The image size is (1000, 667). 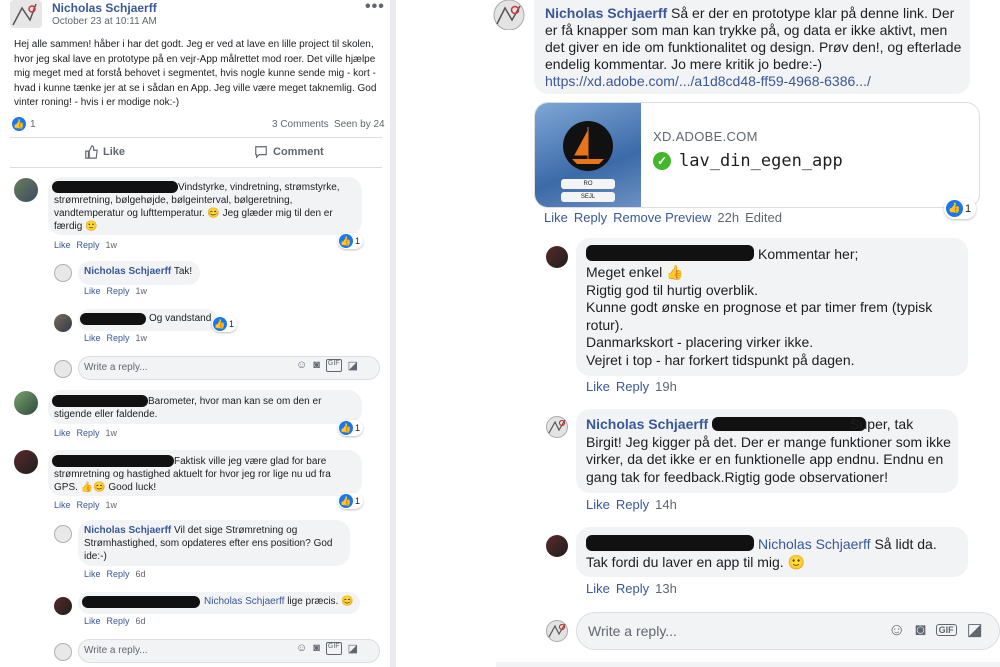 I want to click on post-seen-by: Seen by 24, so click(x=359, y=124).